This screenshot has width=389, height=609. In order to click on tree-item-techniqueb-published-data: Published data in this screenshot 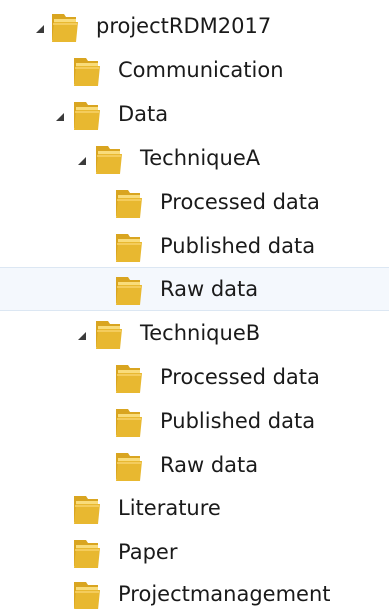, I will do `click(194, 421)`.